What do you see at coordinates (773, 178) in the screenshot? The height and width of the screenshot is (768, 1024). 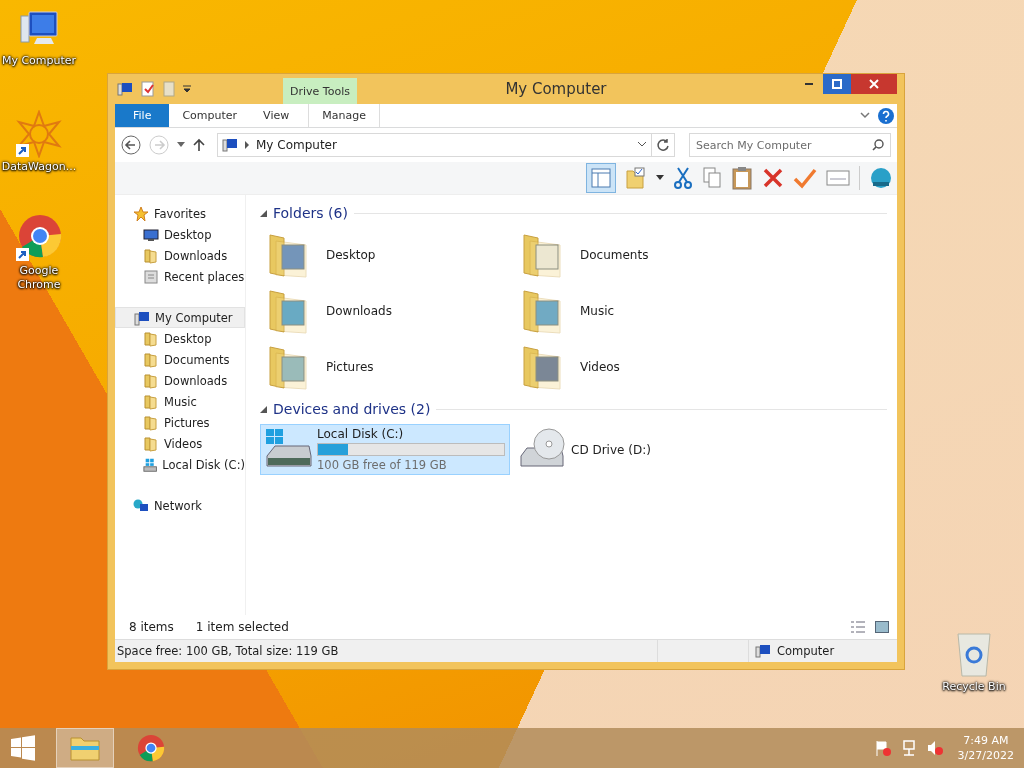 I see `delete-icon` at bounding box center [773, 178].